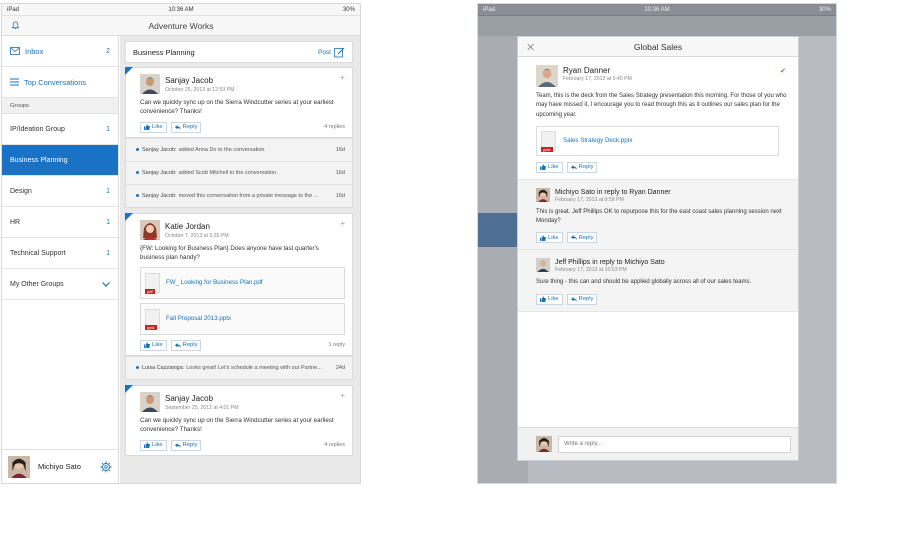 This screenshot has height=540, width=920. What do you see at coordinates (34, 51) in the screenshot?
I see `sidebar-item-label: Inbox` at bounding box center [34, 51].